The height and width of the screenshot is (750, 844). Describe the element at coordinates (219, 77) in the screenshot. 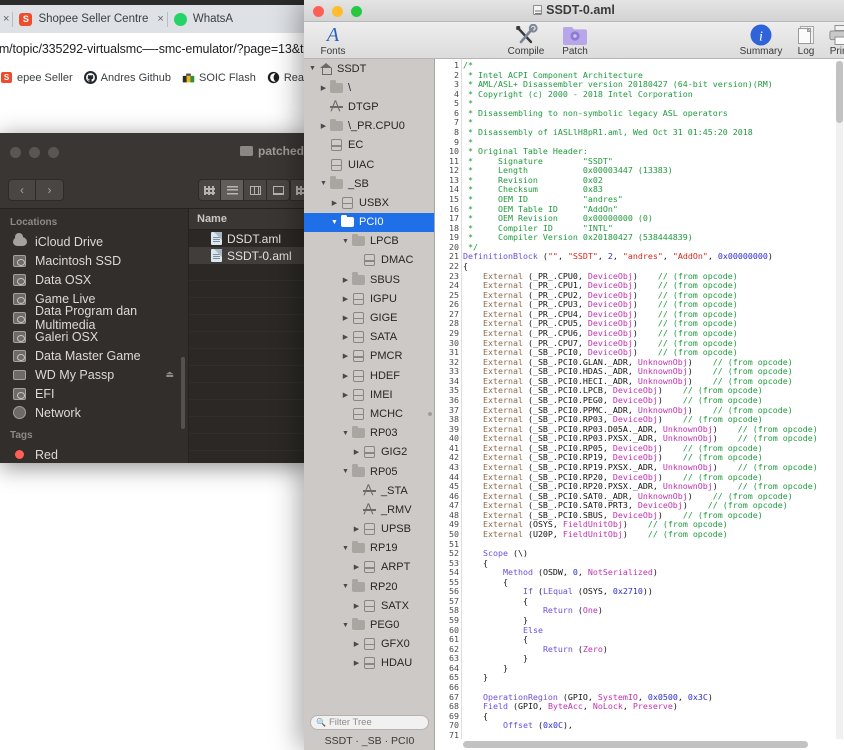

I see `bookmark-item: SOIC Flash` at that location.